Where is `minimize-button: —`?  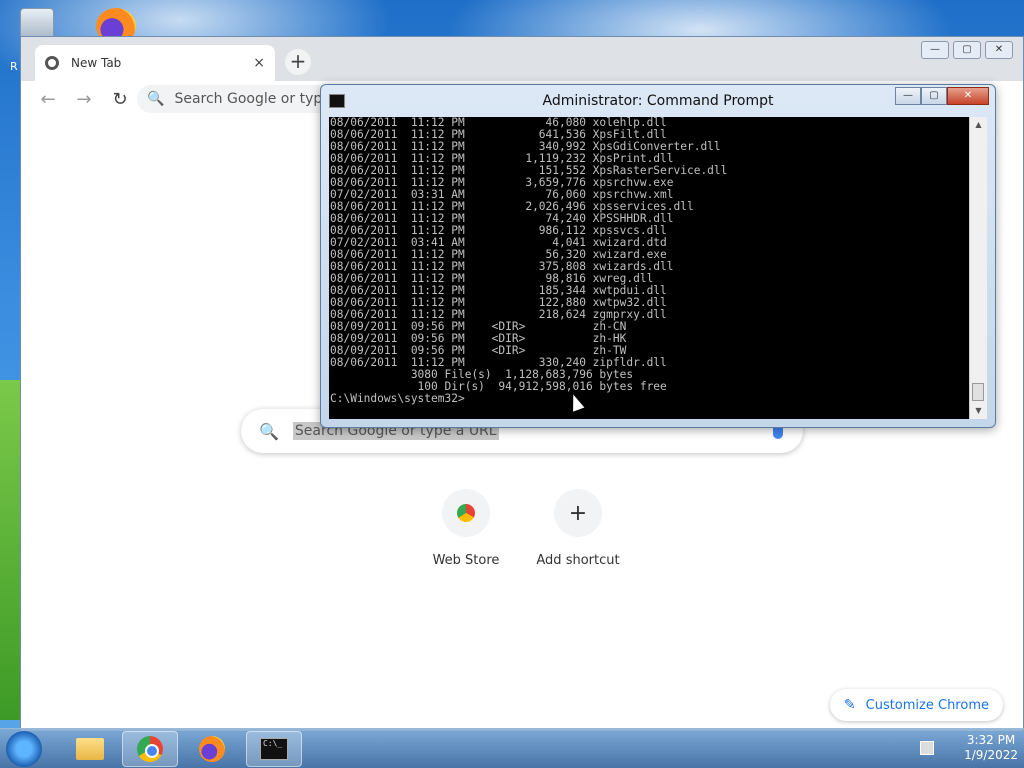 minimize-button: — is located at coordinates (935, 50).